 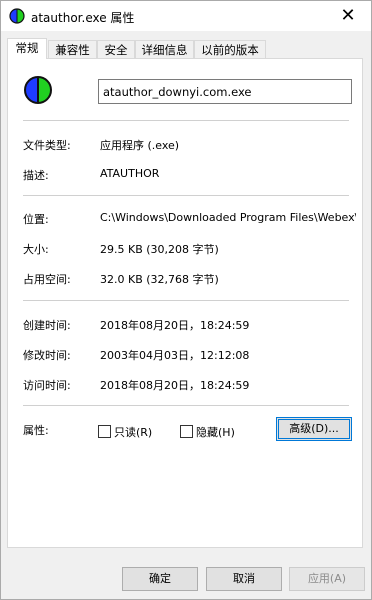 What do you see at coordinates (159, 249) in the screenshot?
I see `size-value: 29.5 KB (30,208 字节)` at bounding box center [159, 249].